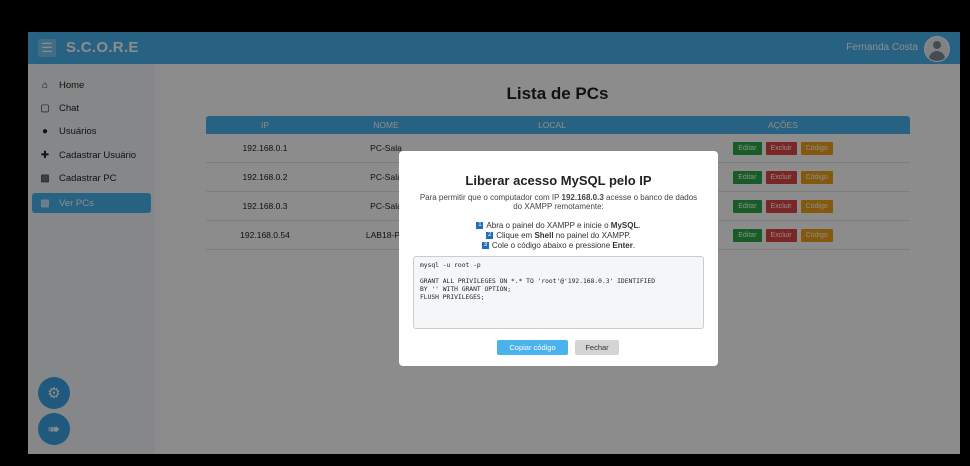  I want to click on step-bold: Shell, so click(544, 235).